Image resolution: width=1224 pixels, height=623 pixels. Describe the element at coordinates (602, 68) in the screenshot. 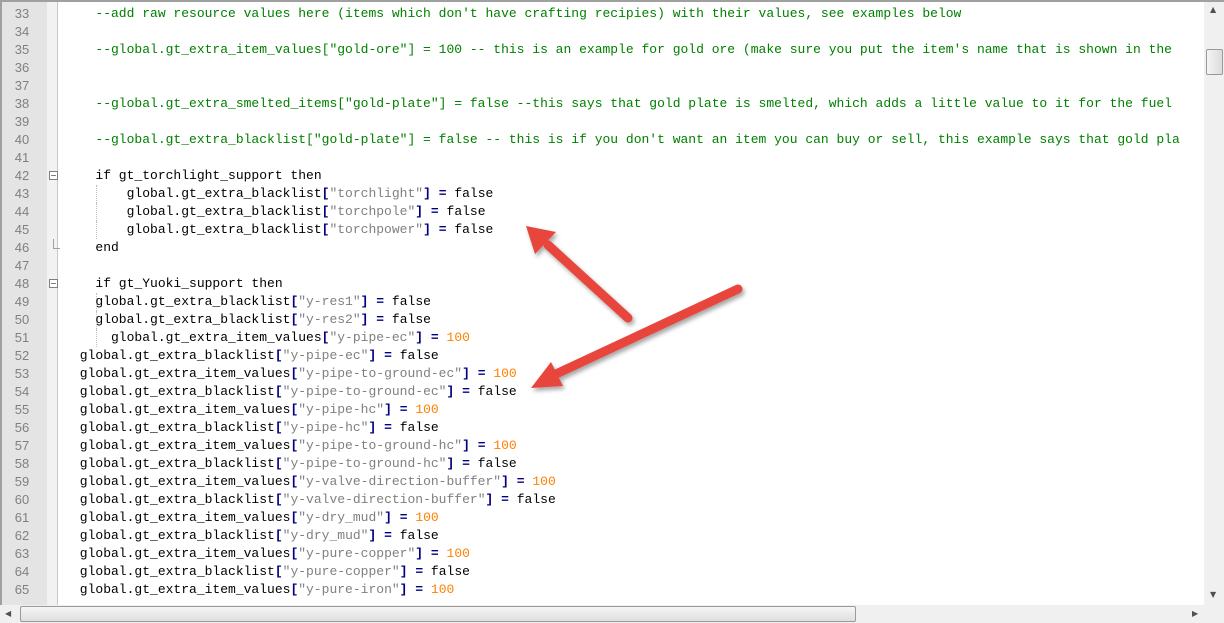

I see `code-line: 36` at that location.